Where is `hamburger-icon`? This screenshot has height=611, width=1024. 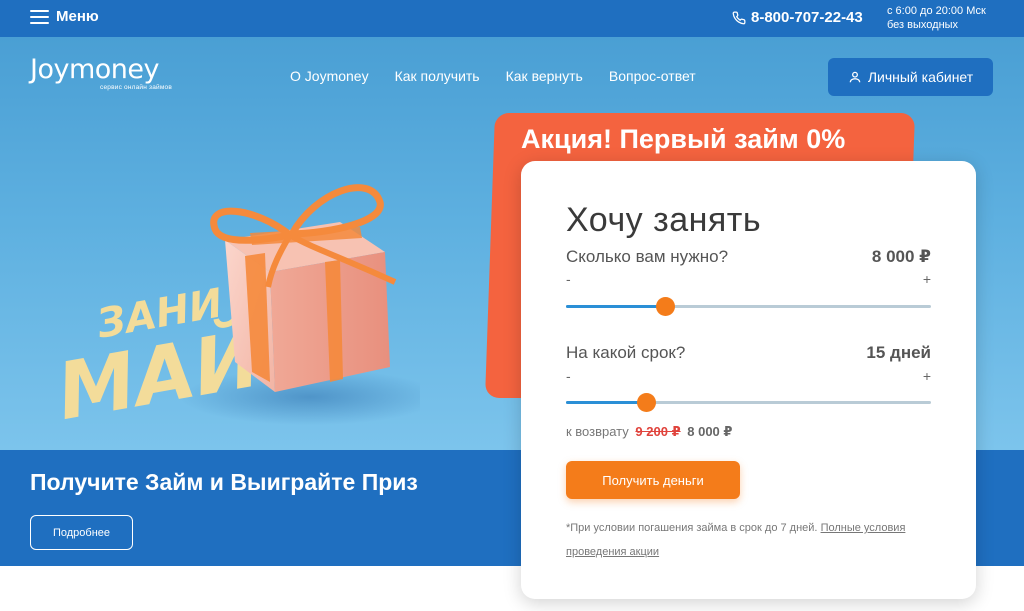 hamburger-icon is located at coordinates (39, 16).